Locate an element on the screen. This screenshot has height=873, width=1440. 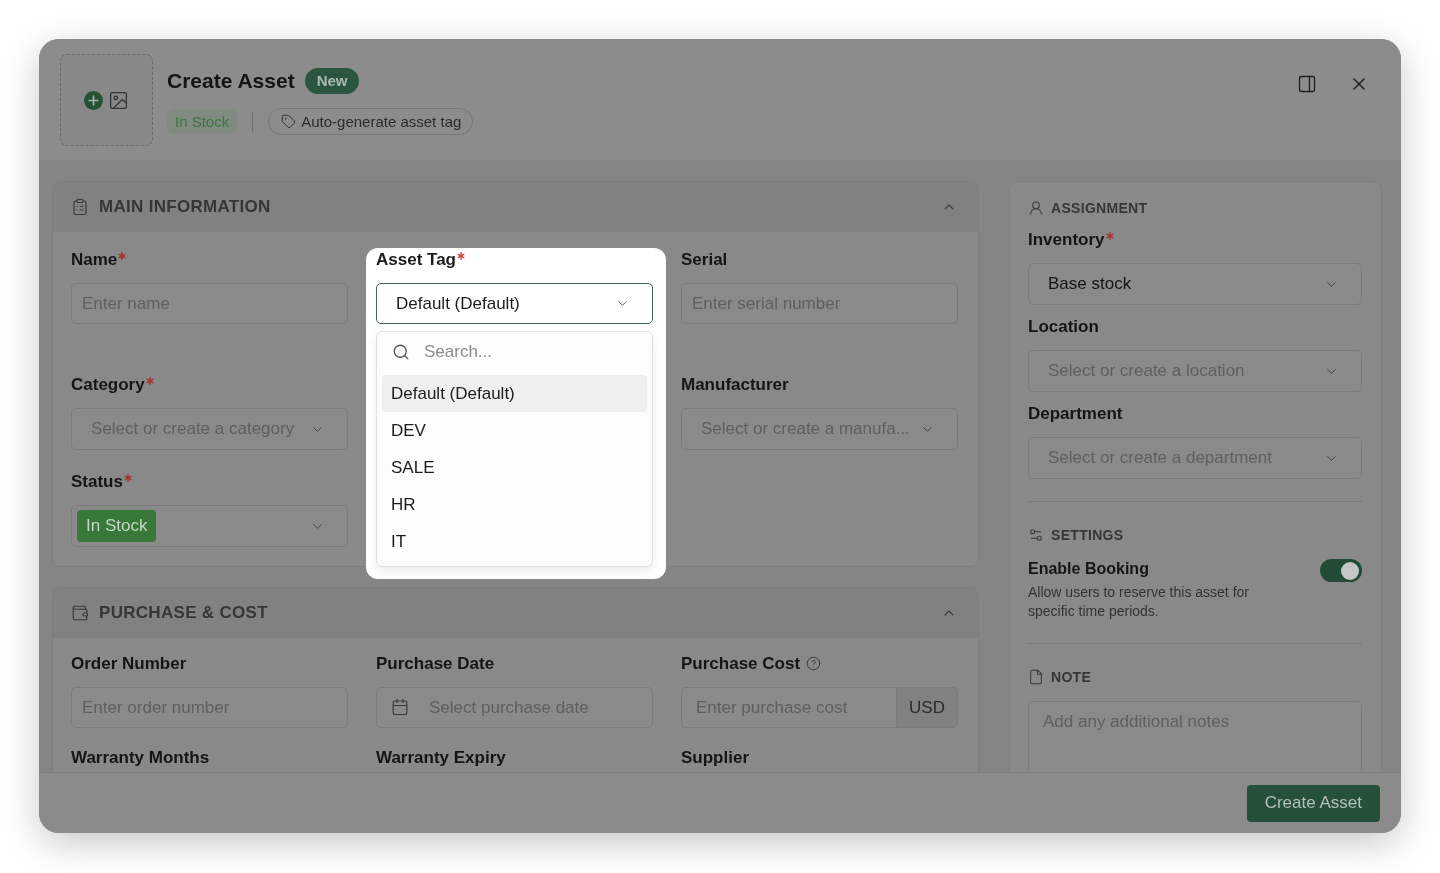
field-label: Warranty Months is located at coordinates (140, 758).